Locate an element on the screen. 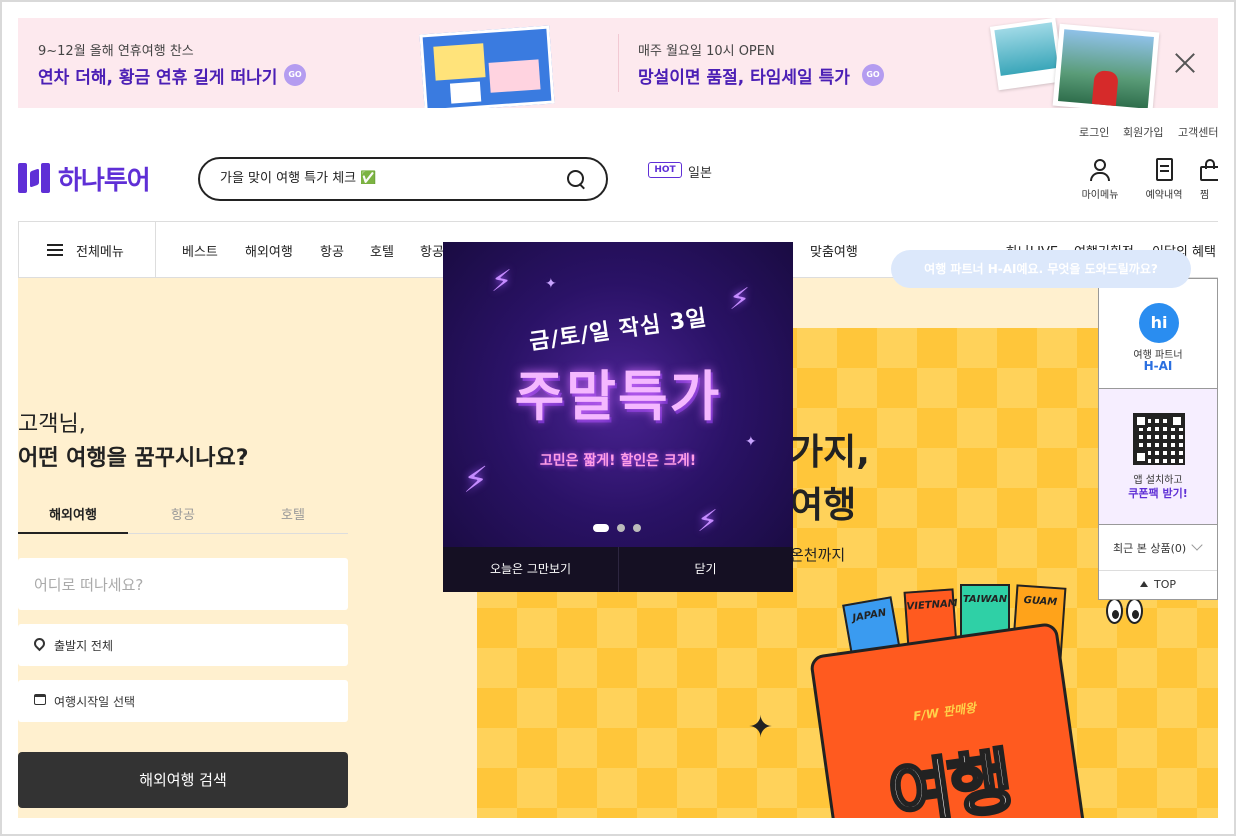 The height and width of the screenshot is (836, 1236). app-coupon-qr: 앱 설치하고 쿠폰팩 받기! is located at coordinates (1158, 457).